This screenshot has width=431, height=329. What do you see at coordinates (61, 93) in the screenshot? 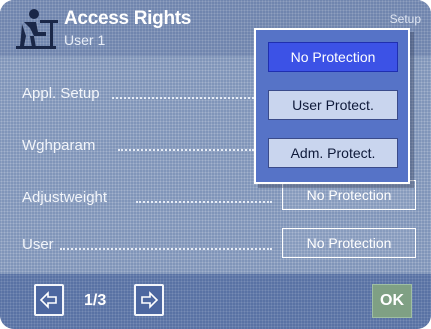
I see `row-label-appl-setup: Appl. Setup` at bounding box center [61, 93].